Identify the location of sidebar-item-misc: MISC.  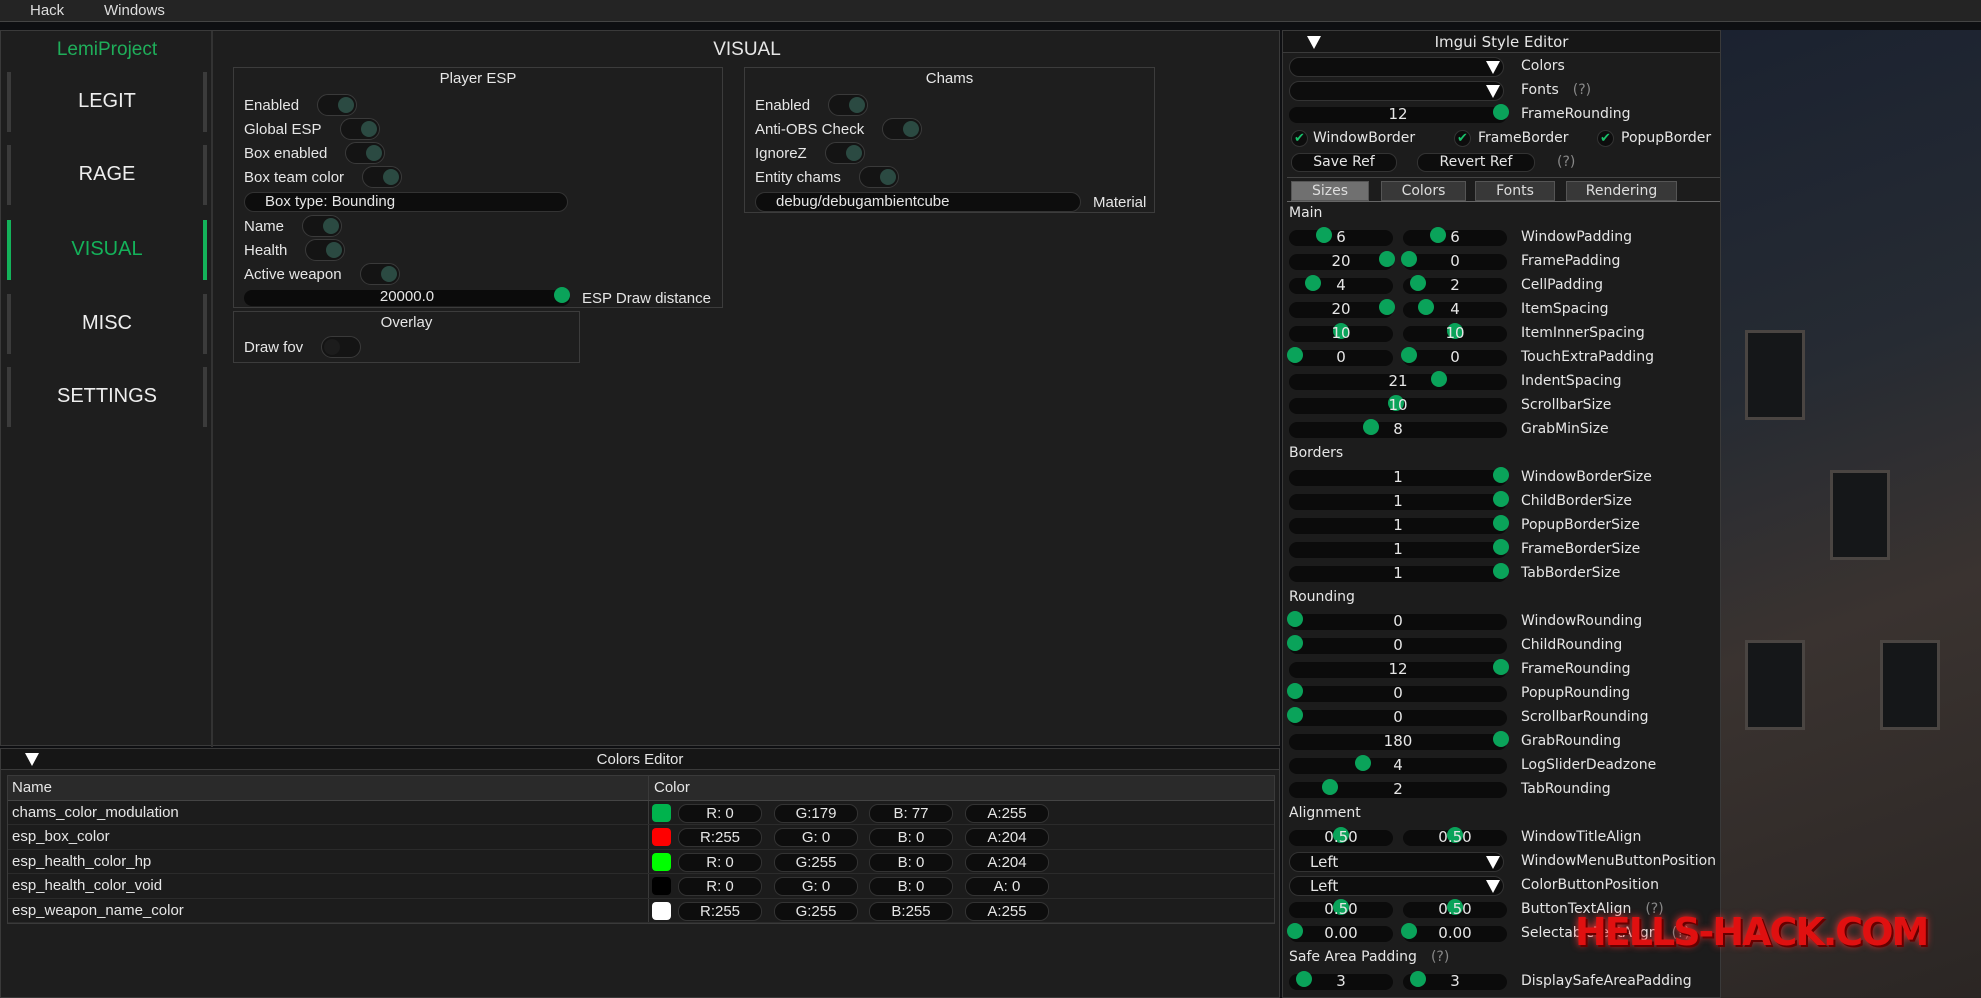
(107, 324).